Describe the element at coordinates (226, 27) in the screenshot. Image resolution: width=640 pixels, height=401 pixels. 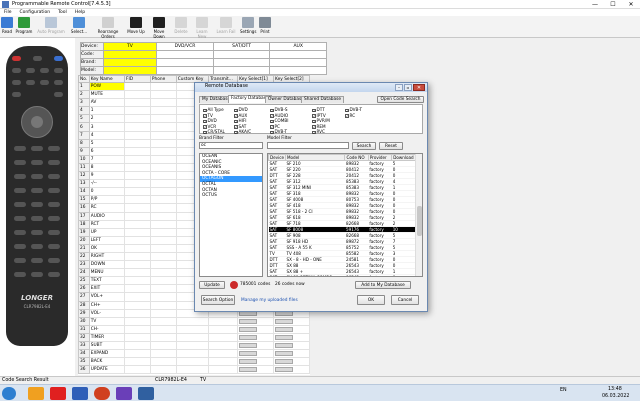
I see `learn-fail-button: Learn Fail` at that location.